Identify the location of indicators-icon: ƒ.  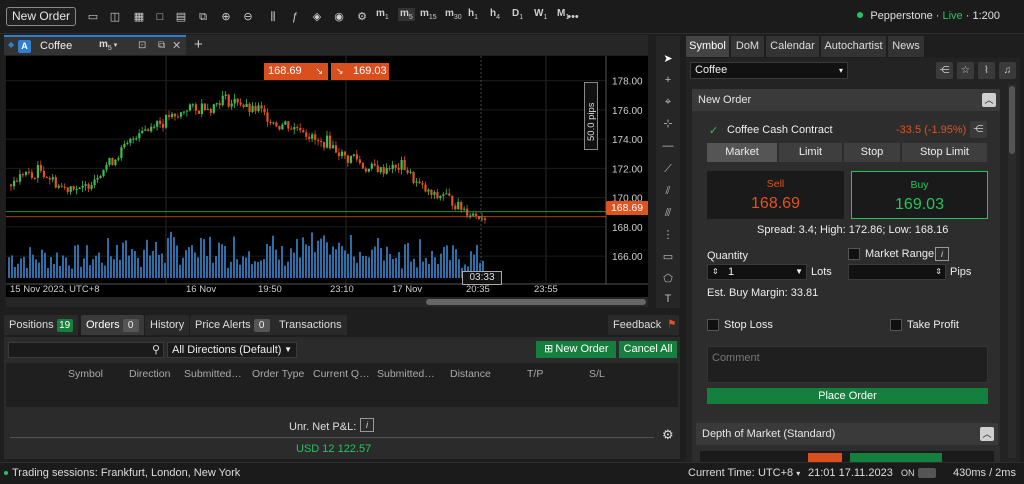
(295, 17).